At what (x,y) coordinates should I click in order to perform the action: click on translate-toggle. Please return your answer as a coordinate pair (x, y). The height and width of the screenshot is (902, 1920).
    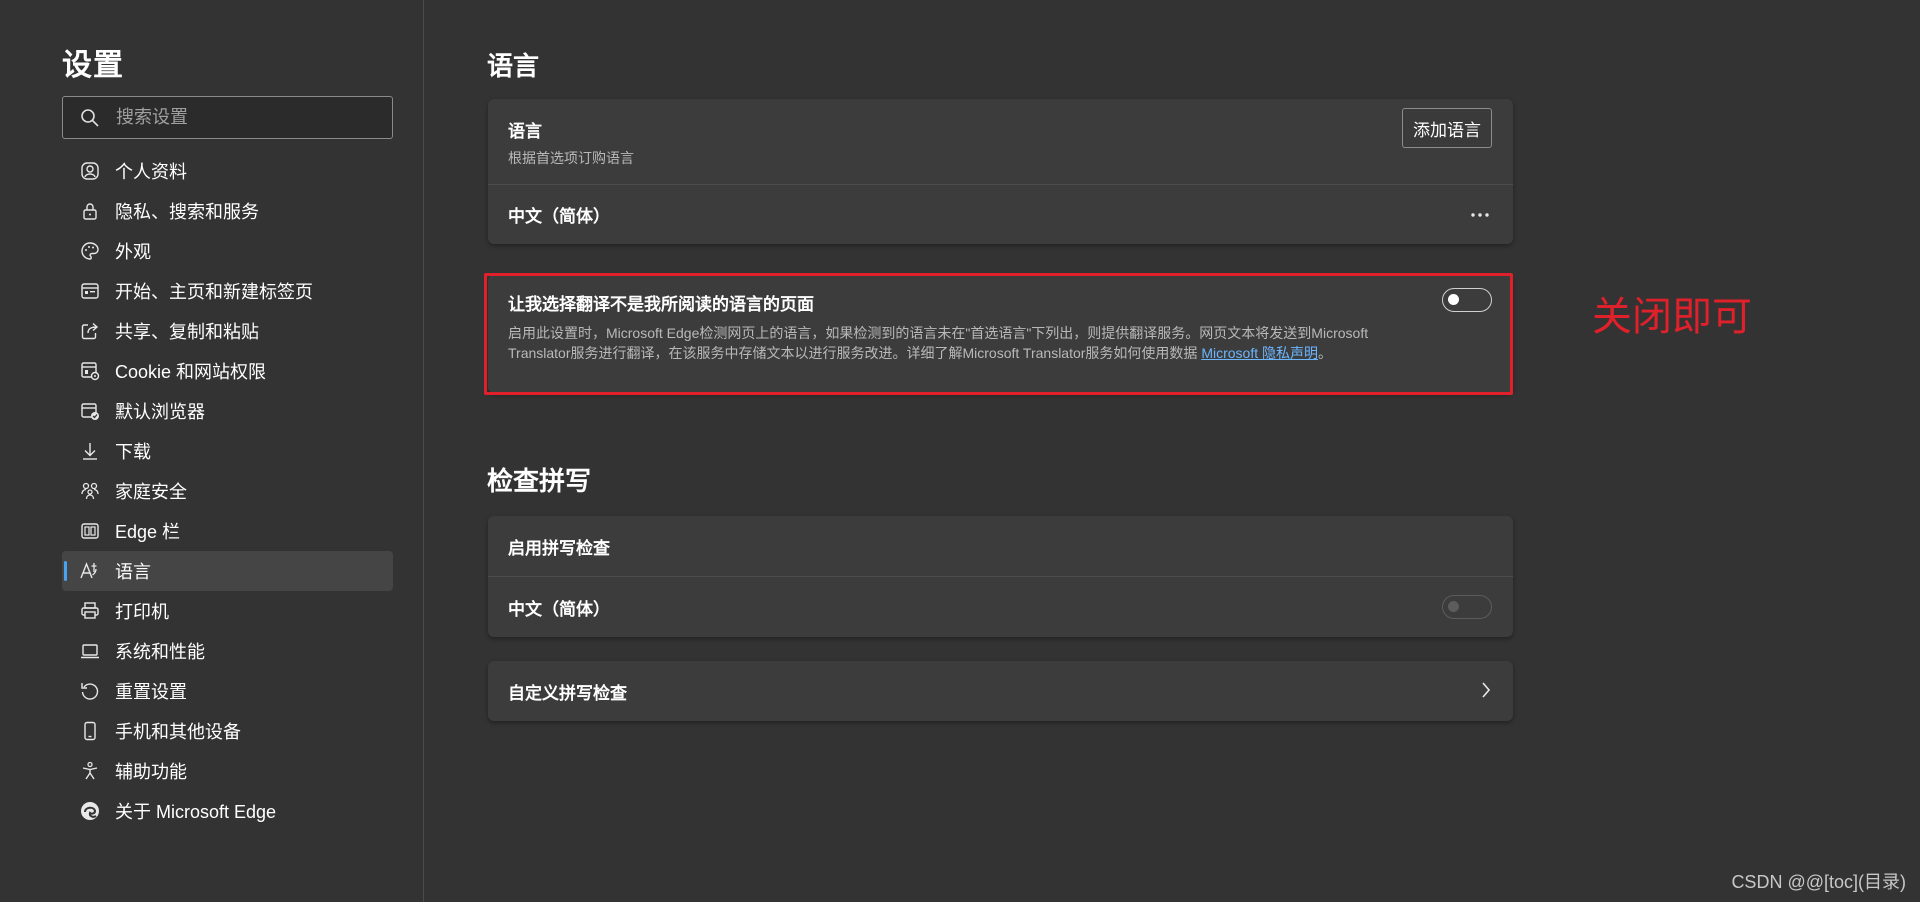
    Looking at the image, I should click on (1467, 300).